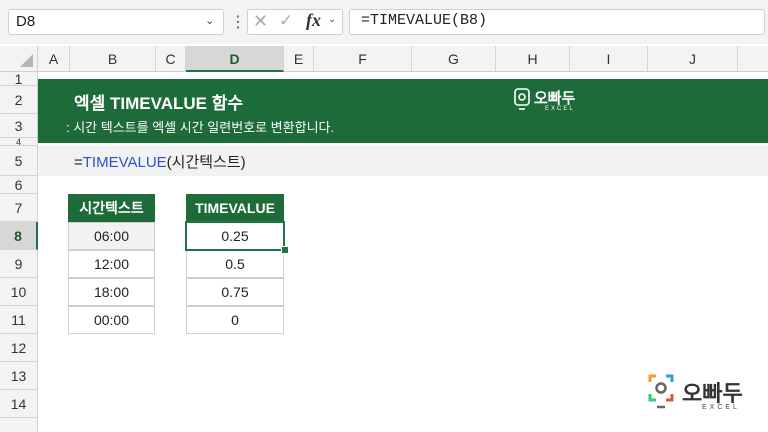 This screenshot has height=432, width=768. Describe the element at coordinates (171, 59) in the screenshot. I see `column-header-c: C` at that location.